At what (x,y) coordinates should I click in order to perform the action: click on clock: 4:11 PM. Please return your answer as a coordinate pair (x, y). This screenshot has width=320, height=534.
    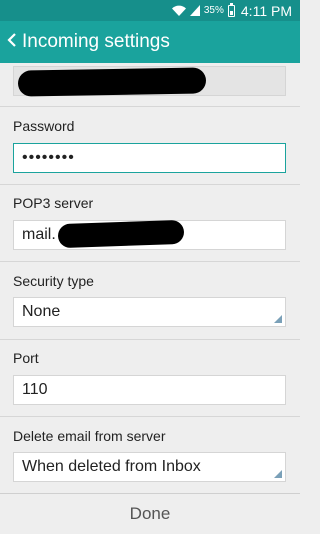
    Looking at the image, I should click on (266, 10).